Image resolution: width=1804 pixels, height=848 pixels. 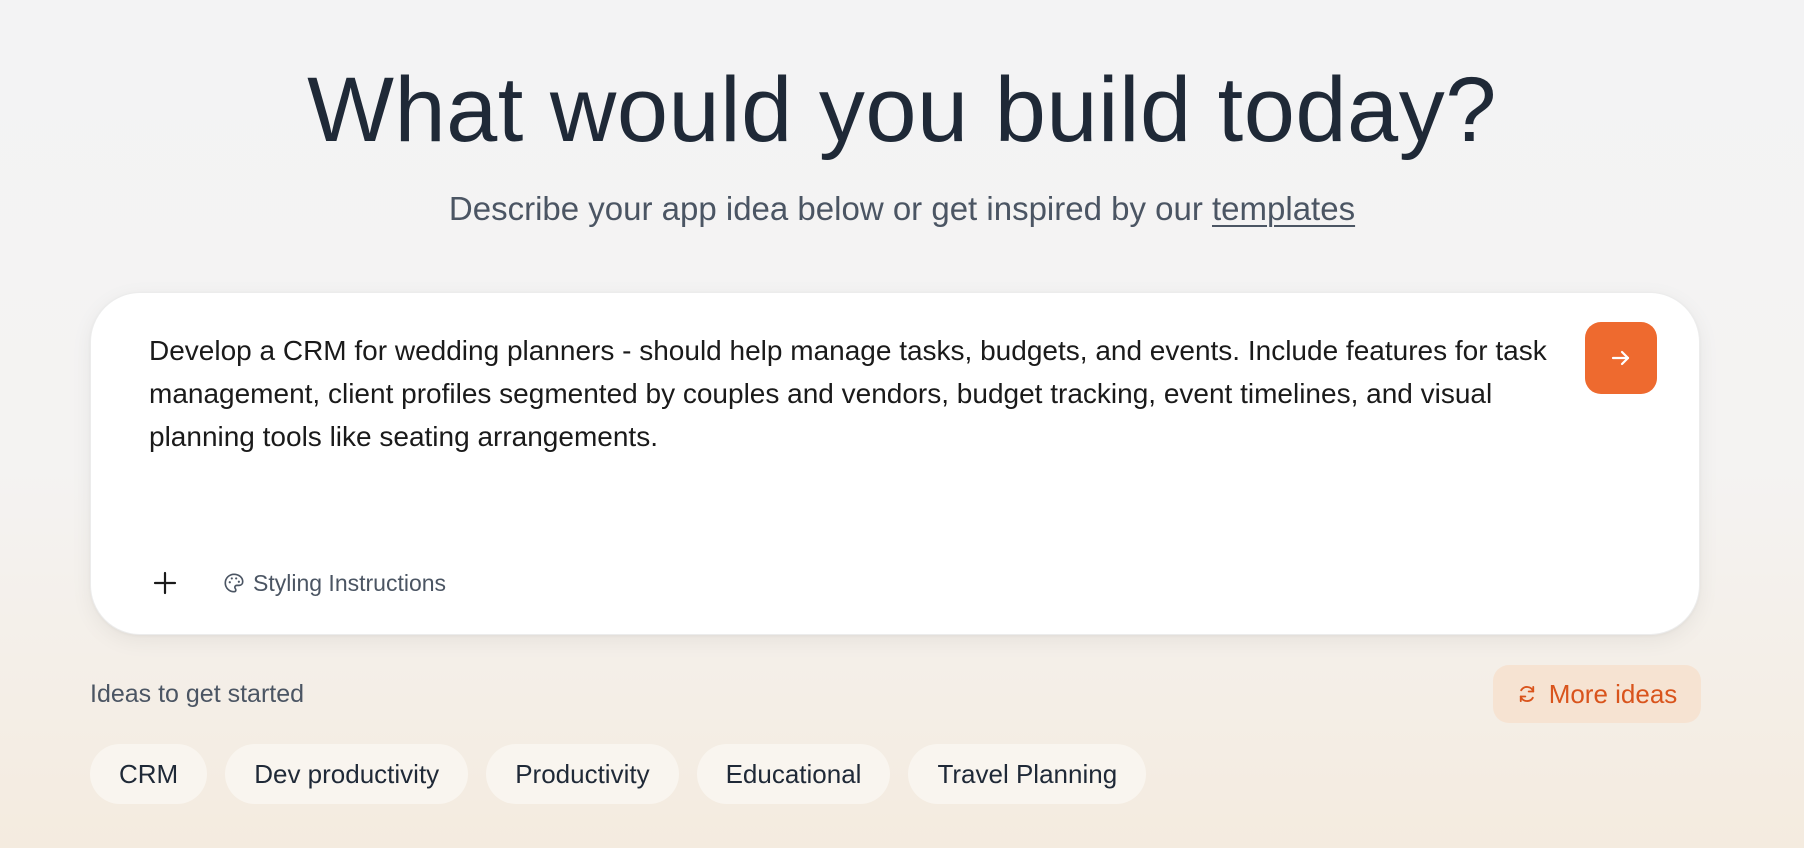 What do you see at coordinates (793, 774) in the screenshot?
I see `idea-chip-educational: Educational` at bounding box center [793, 774].